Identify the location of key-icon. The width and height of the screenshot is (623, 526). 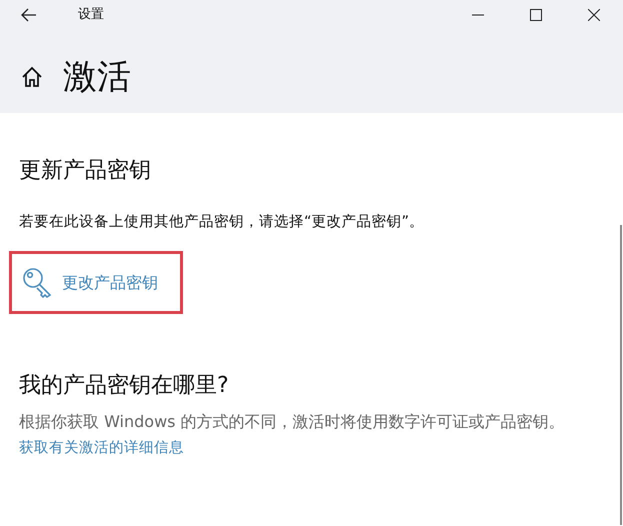
(38, 282).